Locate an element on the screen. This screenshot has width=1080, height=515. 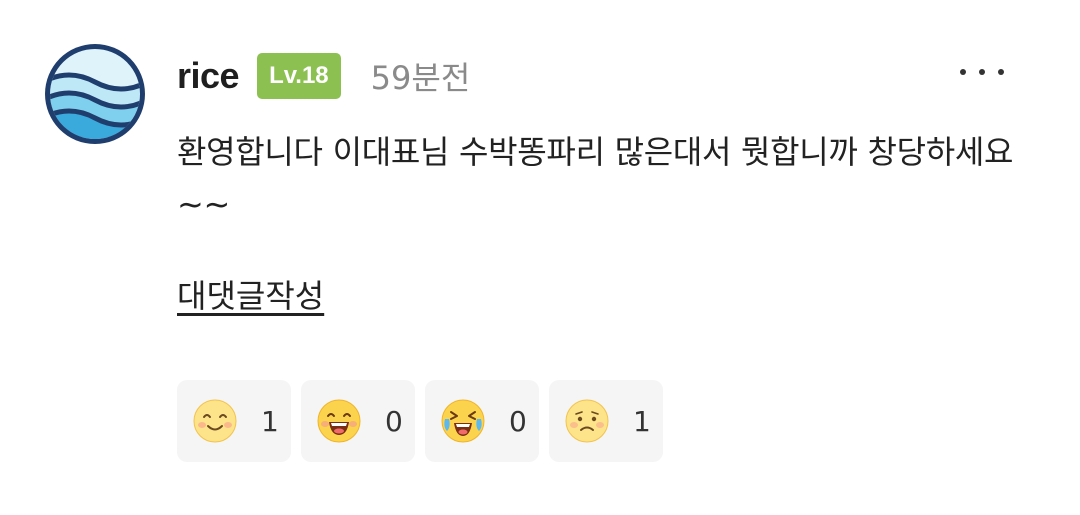
reaction-laugh-button: 0 is located at coordinates (358, 421).